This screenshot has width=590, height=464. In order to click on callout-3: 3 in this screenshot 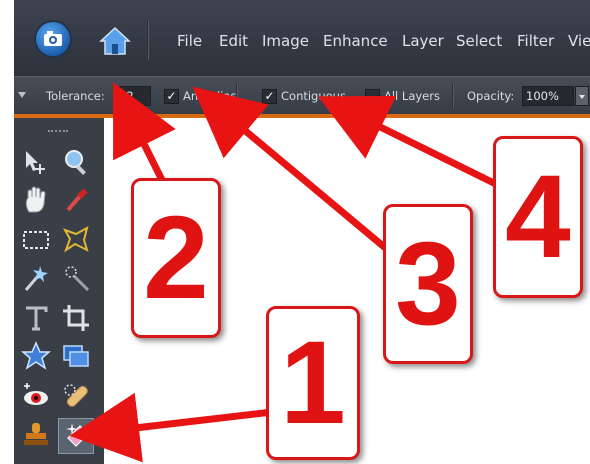, I will do `click(428, 284)`.